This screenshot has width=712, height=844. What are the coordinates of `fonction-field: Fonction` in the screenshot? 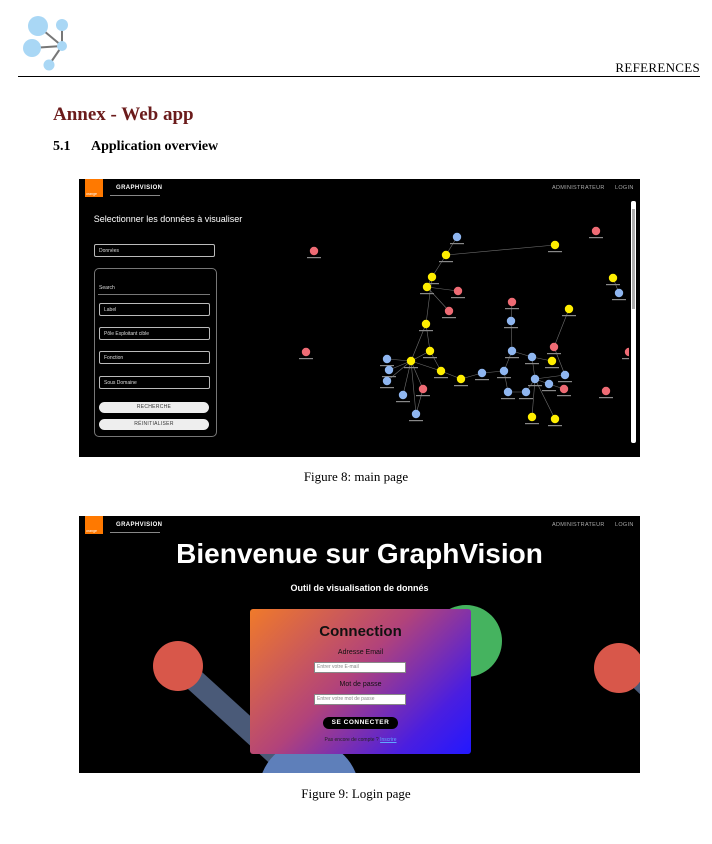 It's located at (154, 357).